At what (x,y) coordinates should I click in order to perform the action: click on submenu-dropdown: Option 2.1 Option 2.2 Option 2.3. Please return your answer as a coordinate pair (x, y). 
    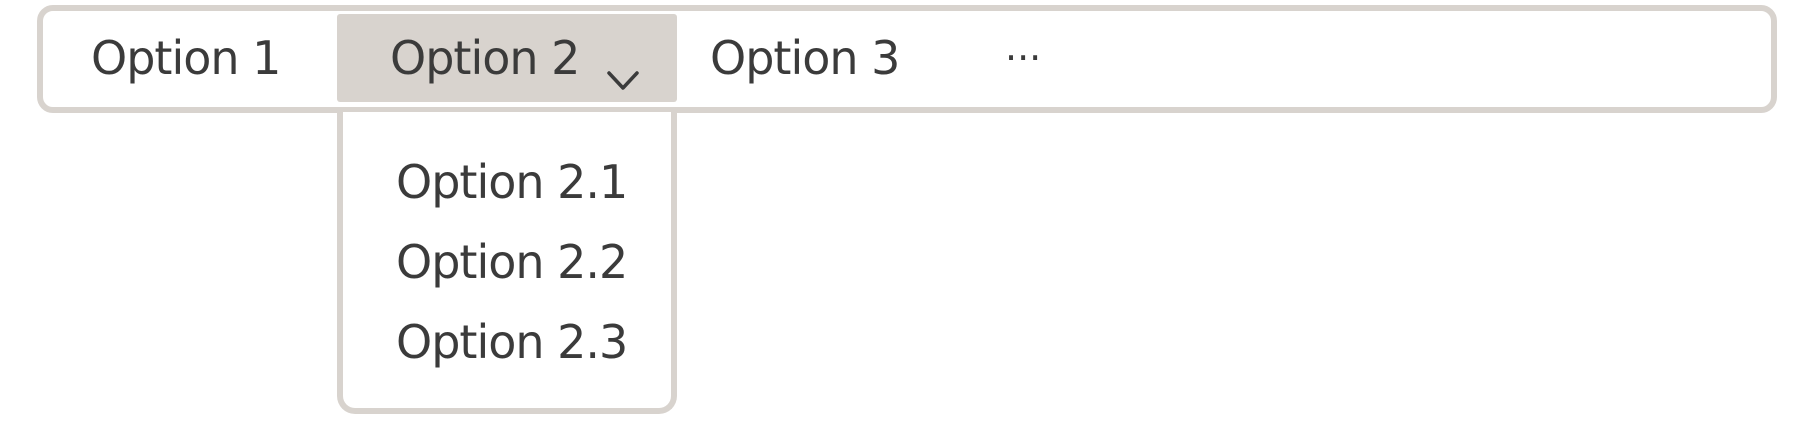
    Looking at the image, I should click on (507, 263).